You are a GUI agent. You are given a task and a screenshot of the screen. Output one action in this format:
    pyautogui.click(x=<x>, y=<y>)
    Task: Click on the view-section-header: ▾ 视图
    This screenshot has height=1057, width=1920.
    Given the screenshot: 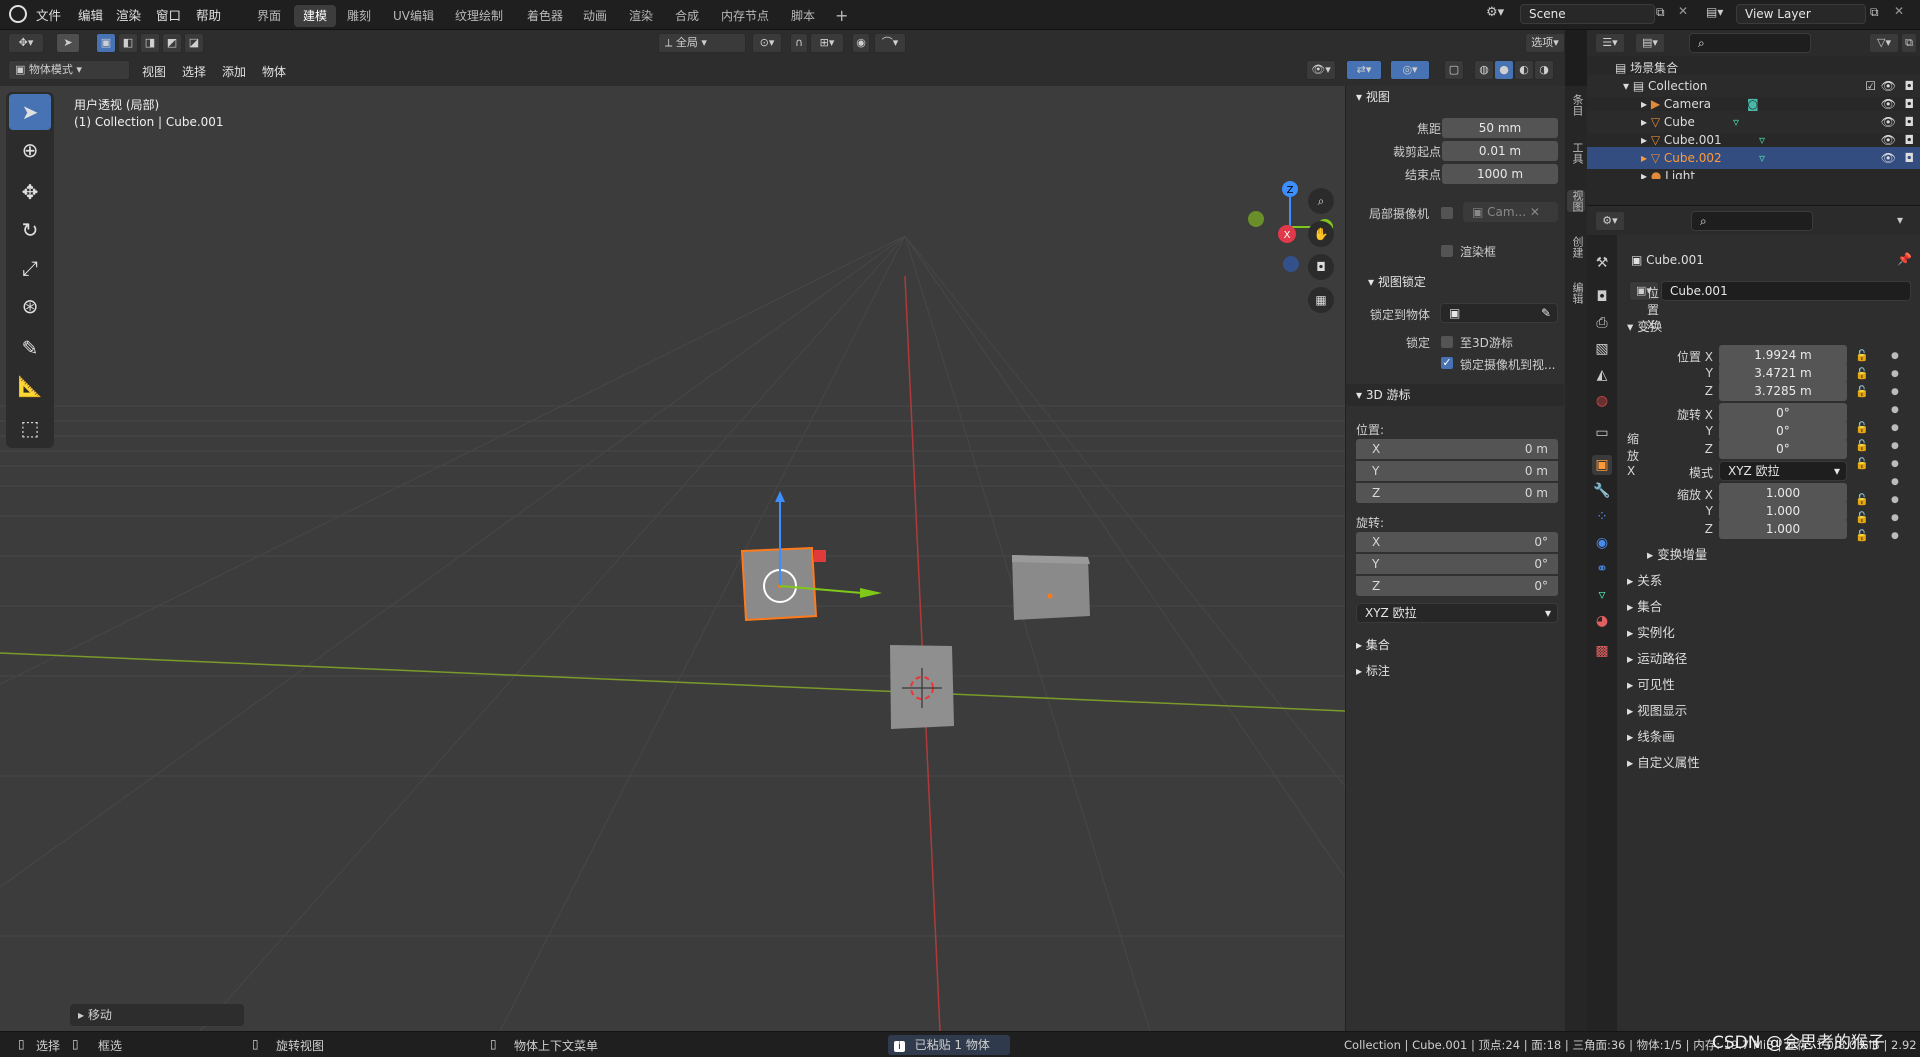 What is the action you would take?
    pyautogui.click(x=1455, y=97)
    